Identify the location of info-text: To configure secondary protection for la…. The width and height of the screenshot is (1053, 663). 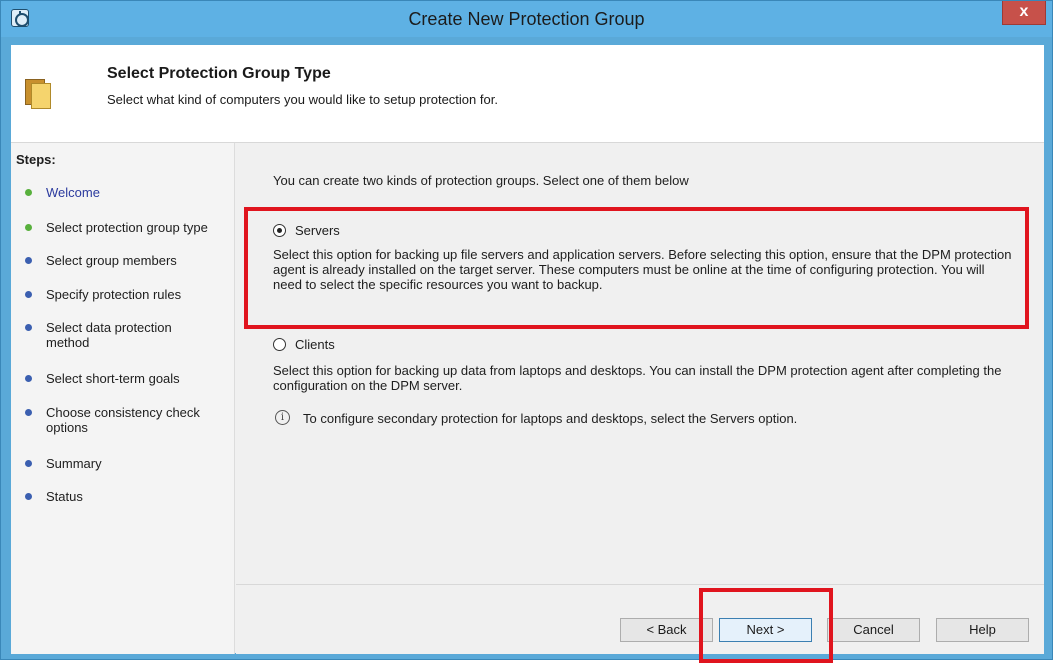
(550, 418).